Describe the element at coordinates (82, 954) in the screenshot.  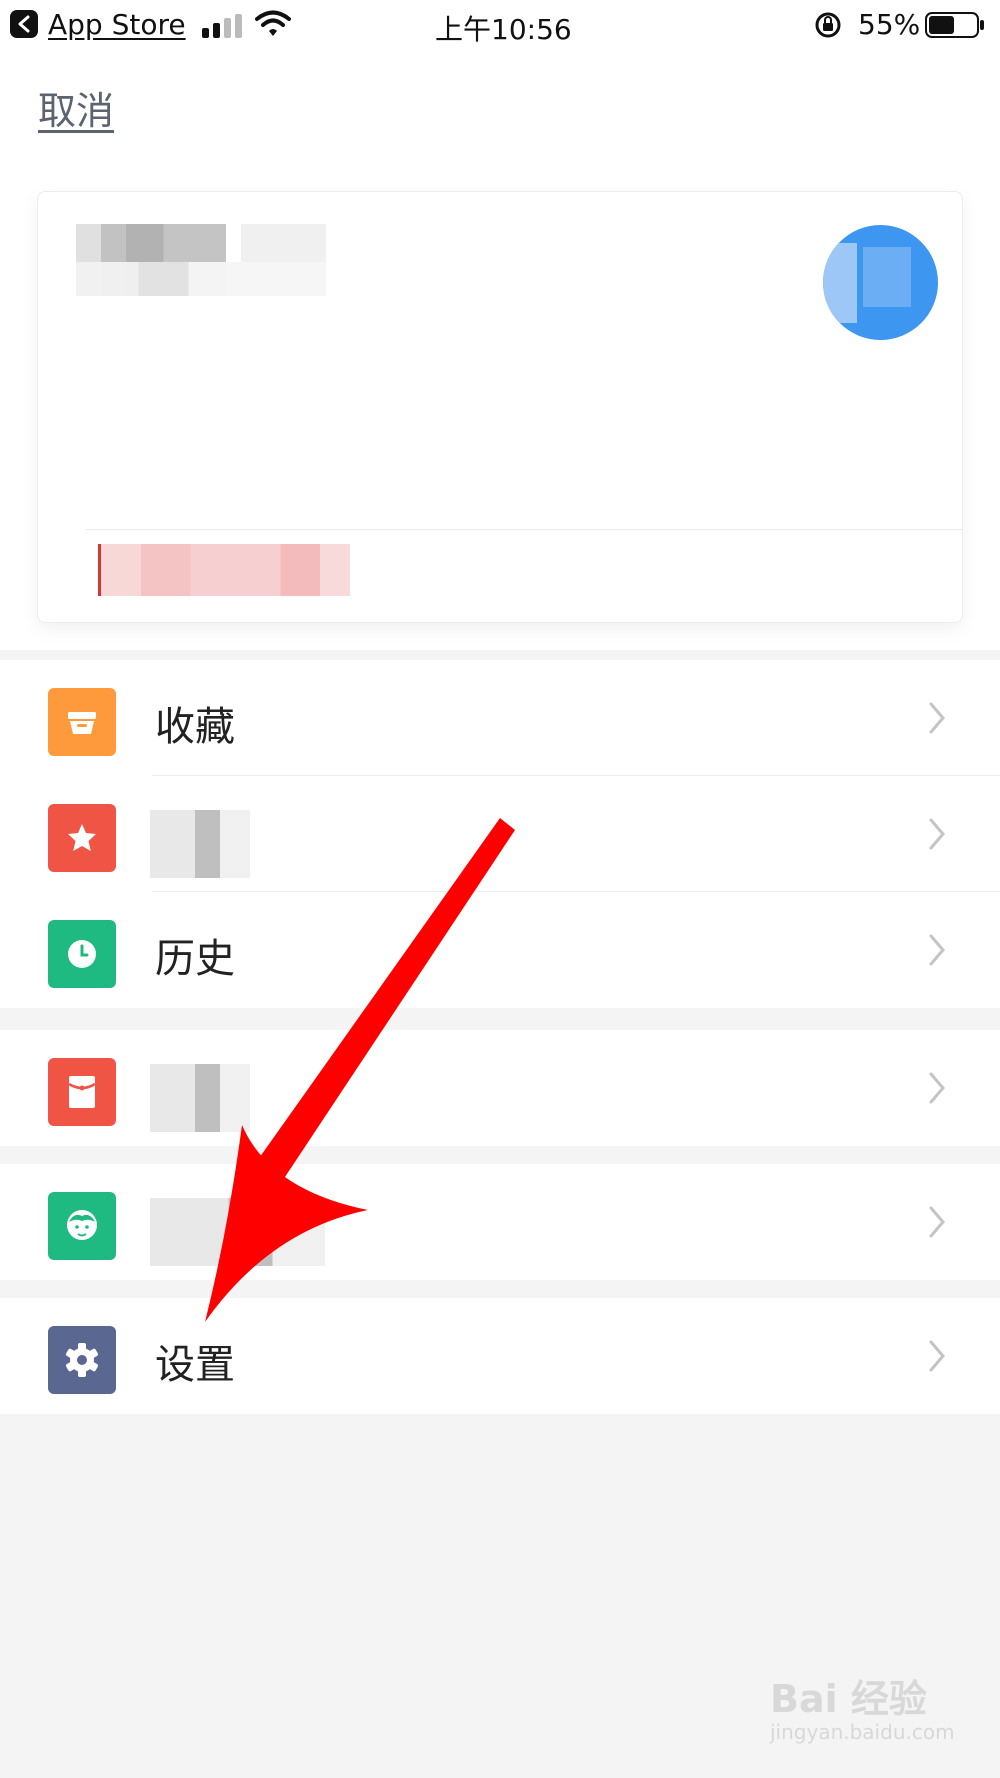
I see `clock-icon` at that location.